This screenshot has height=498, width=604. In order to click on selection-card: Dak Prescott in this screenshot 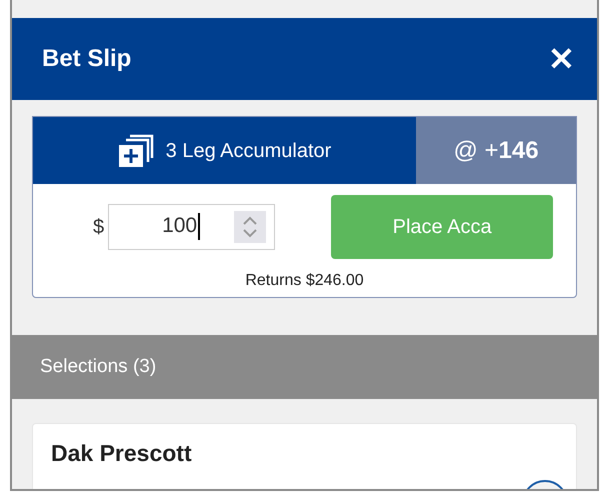, I will do `click(304, 456)`.